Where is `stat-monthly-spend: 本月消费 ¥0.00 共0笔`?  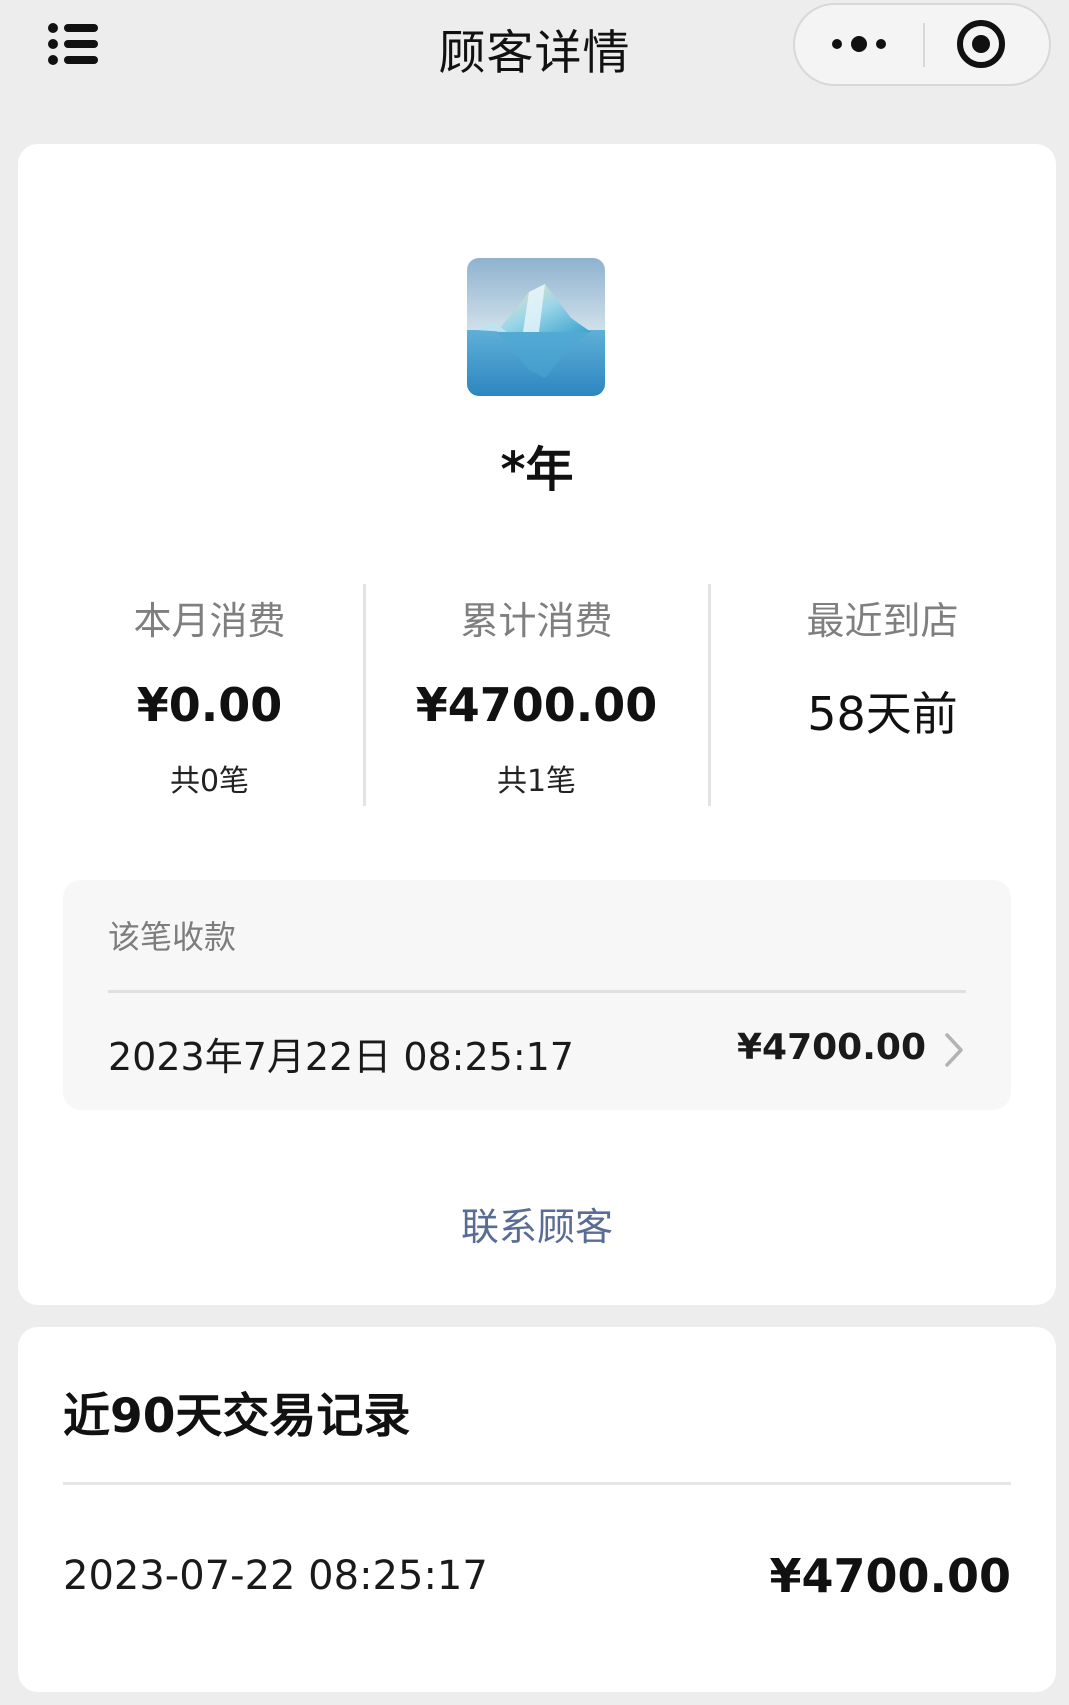
stat-monthly-spend: 本月消费 ¥0.00 共0笔 is located at coordinates (209, 697).